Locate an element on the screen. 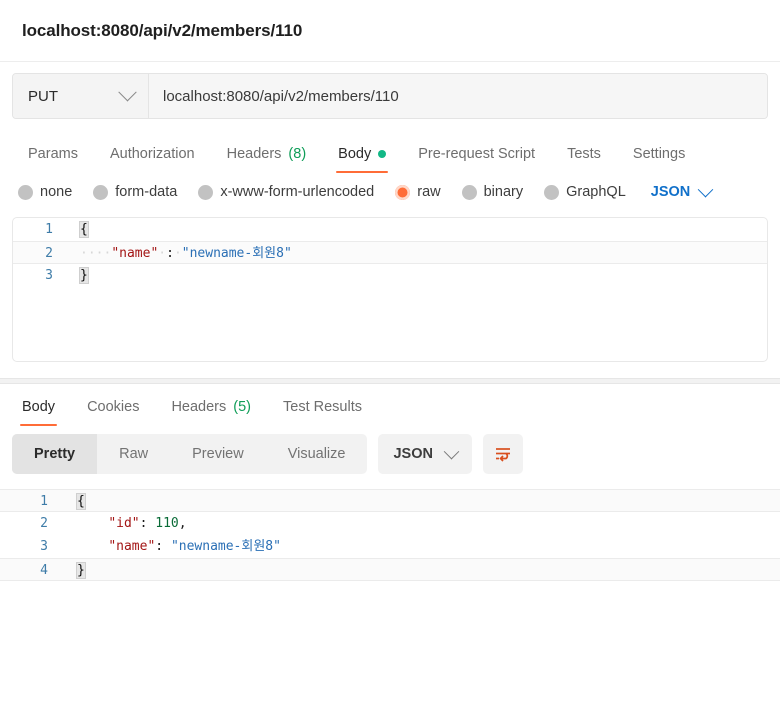 This screenshot has width=780, height=702. code-line: 1 { is located at coordinates (390, 229).